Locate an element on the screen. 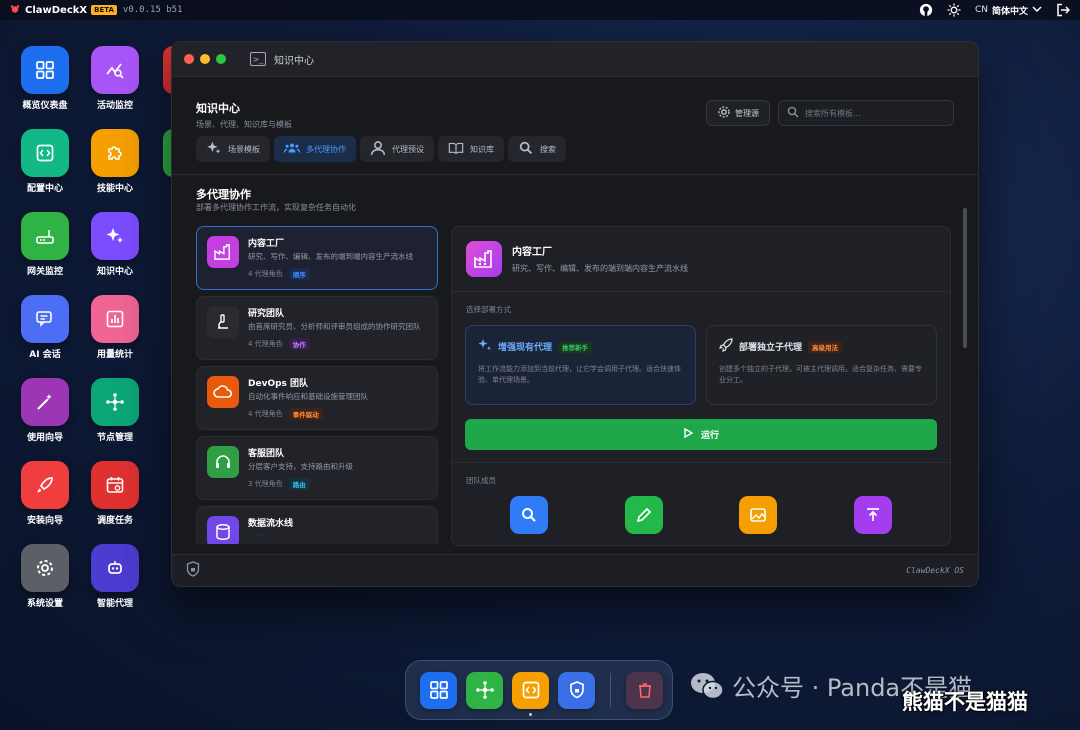  run-button: 运行 is located at coordinates (701, 434).